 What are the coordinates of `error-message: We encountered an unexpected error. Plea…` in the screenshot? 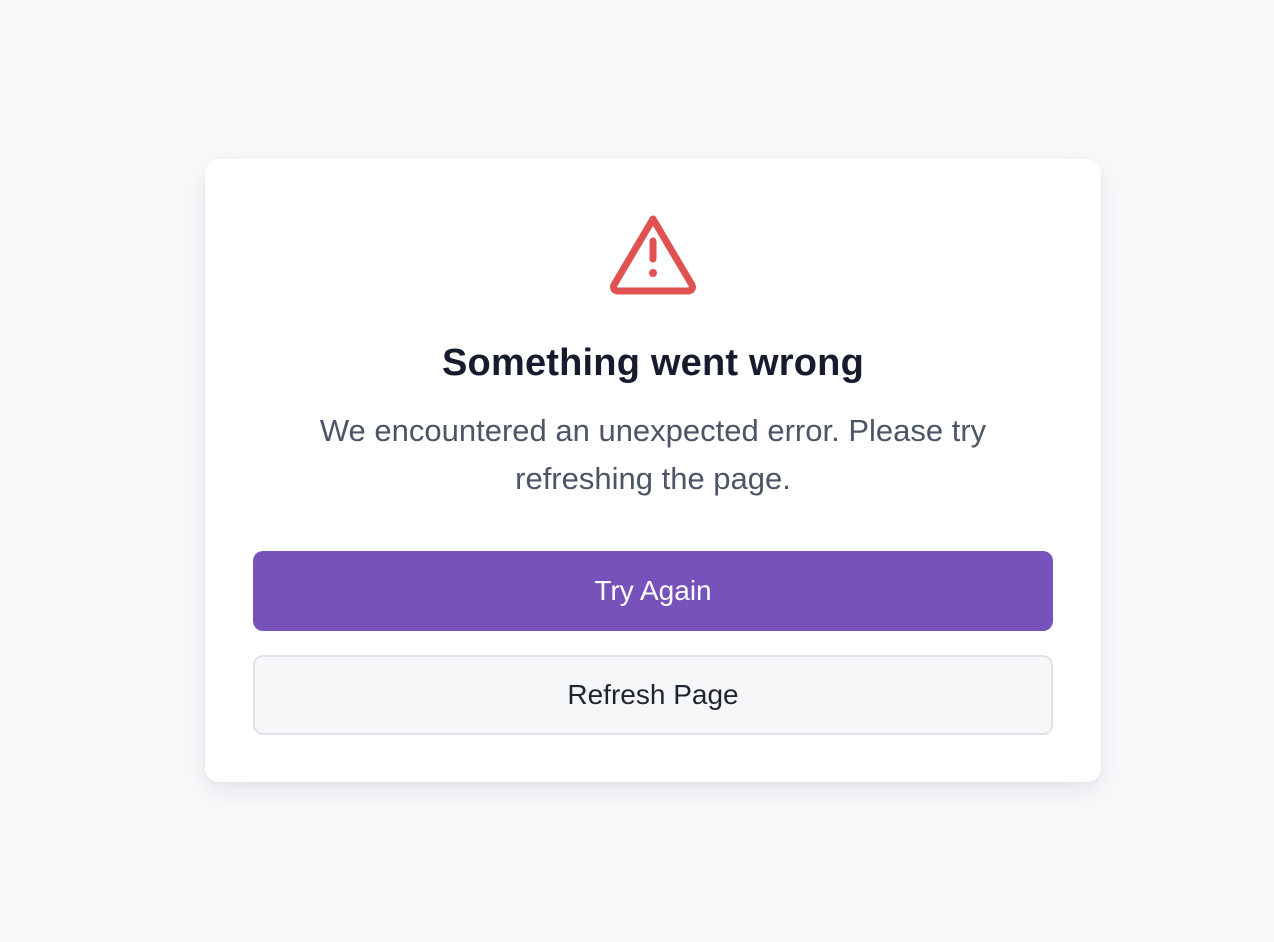 It's located at (653, 454).